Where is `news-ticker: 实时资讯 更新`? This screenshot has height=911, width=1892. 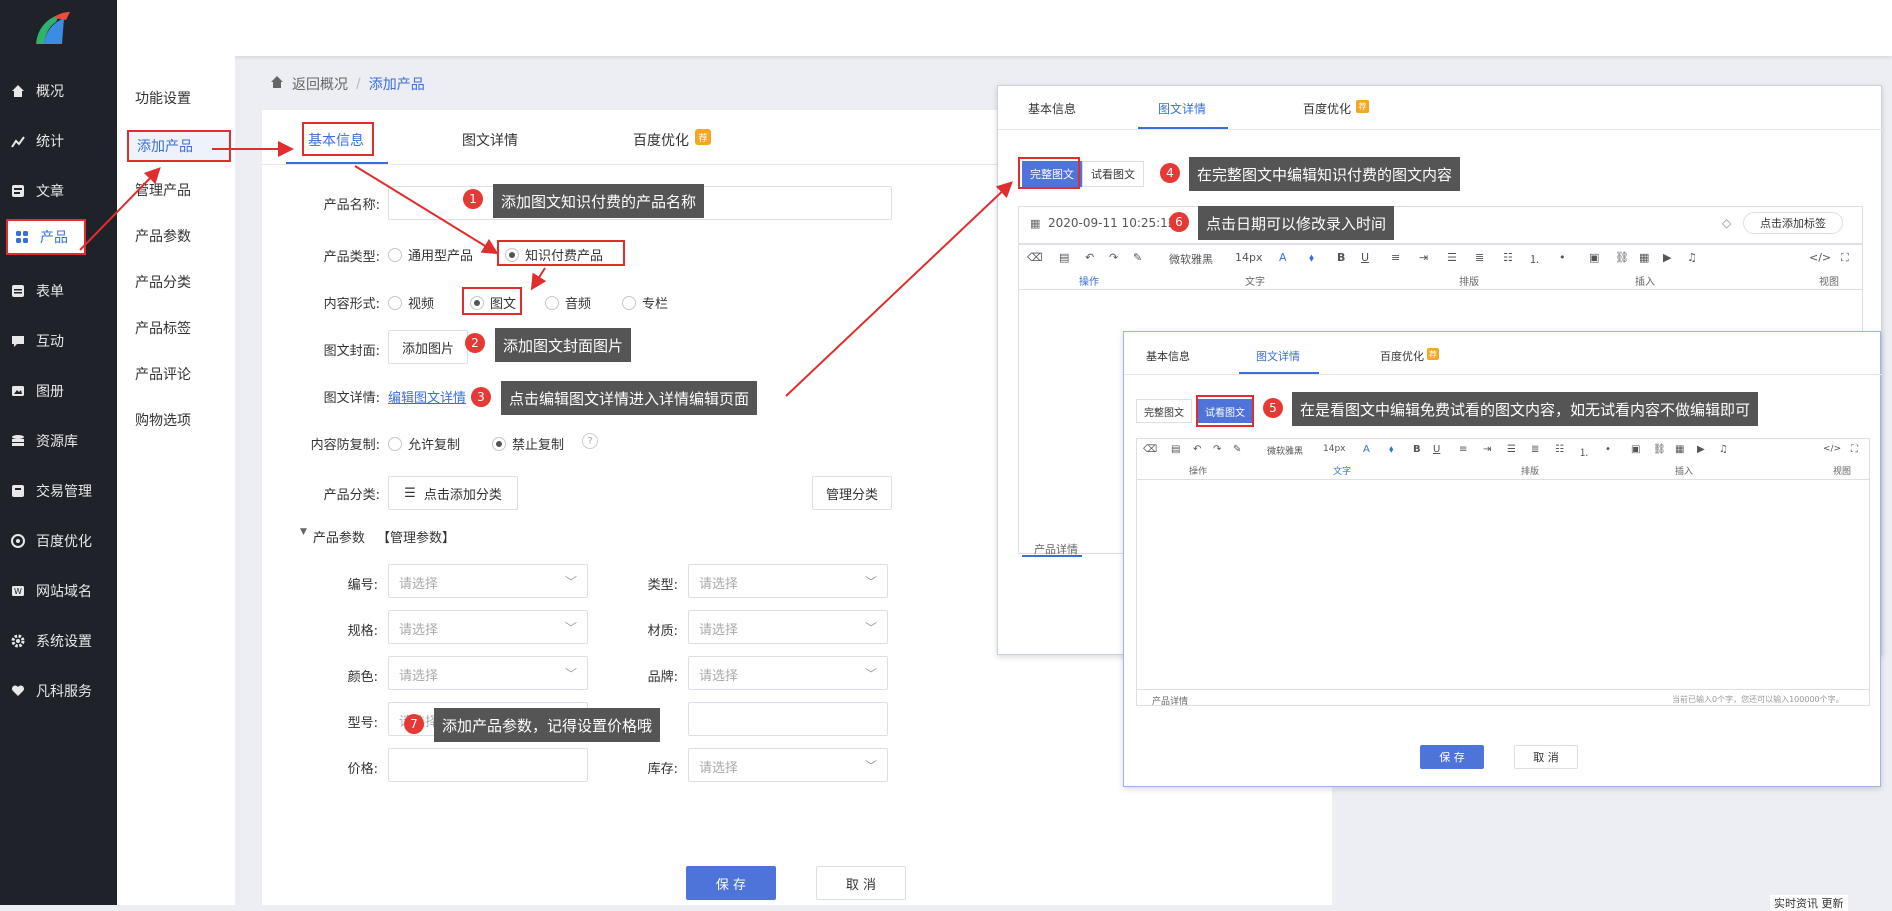 news-ticker: 实时资讯 更新 is located at coordinates (1809, 903).